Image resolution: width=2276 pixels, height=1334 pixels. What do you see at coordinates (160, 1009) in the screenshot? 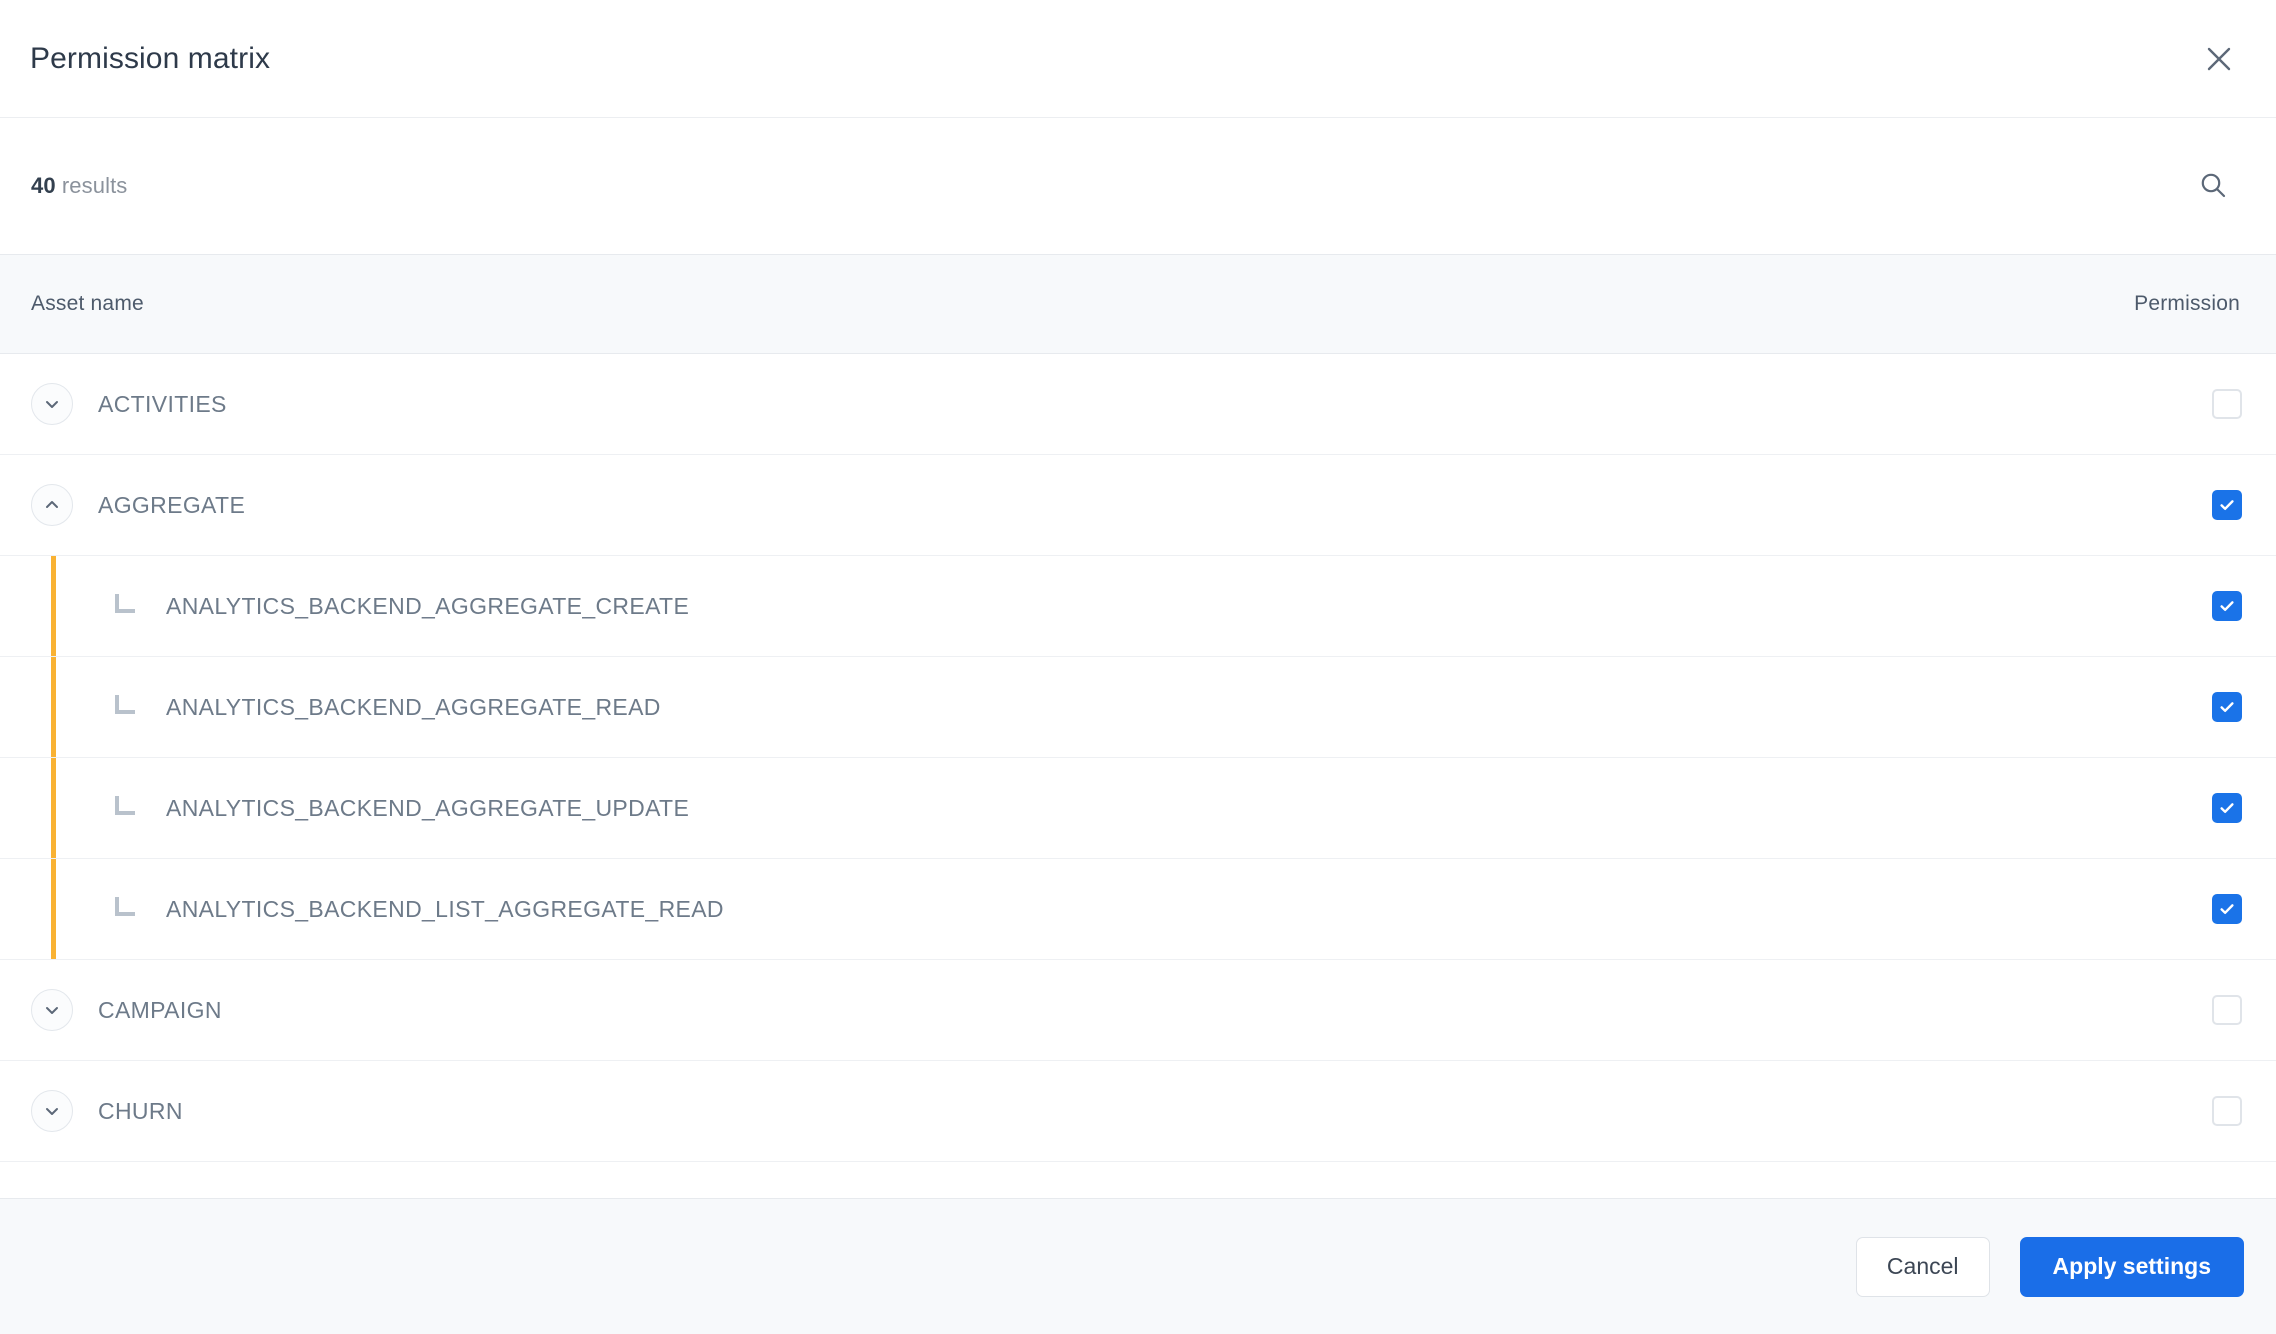
I see `group-label: CAMPAIGN` at bounding box center [160, 1009].